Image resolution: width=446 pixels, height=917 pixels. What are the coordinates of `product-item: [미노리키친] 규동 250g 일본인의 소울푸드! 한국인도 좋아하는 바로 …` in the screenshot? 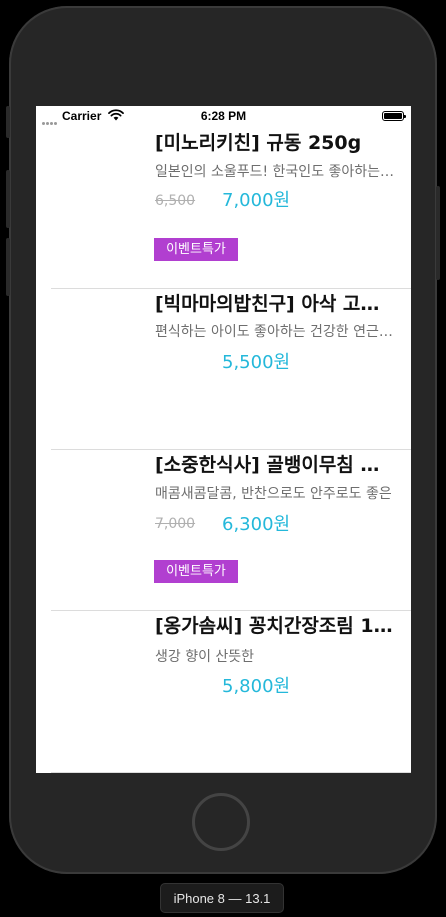 It's located at (223, 186).